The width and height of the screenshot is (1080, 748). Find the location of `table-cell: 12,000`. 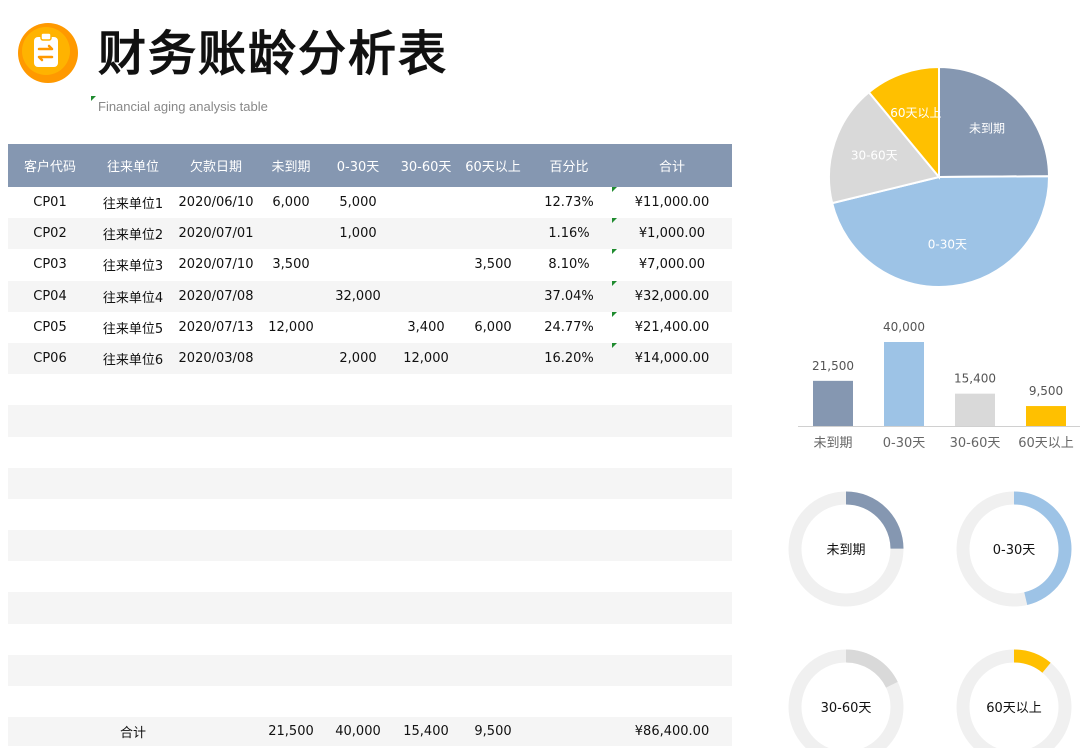

table-cell: 12,000 is located at coordinates (291, 327).